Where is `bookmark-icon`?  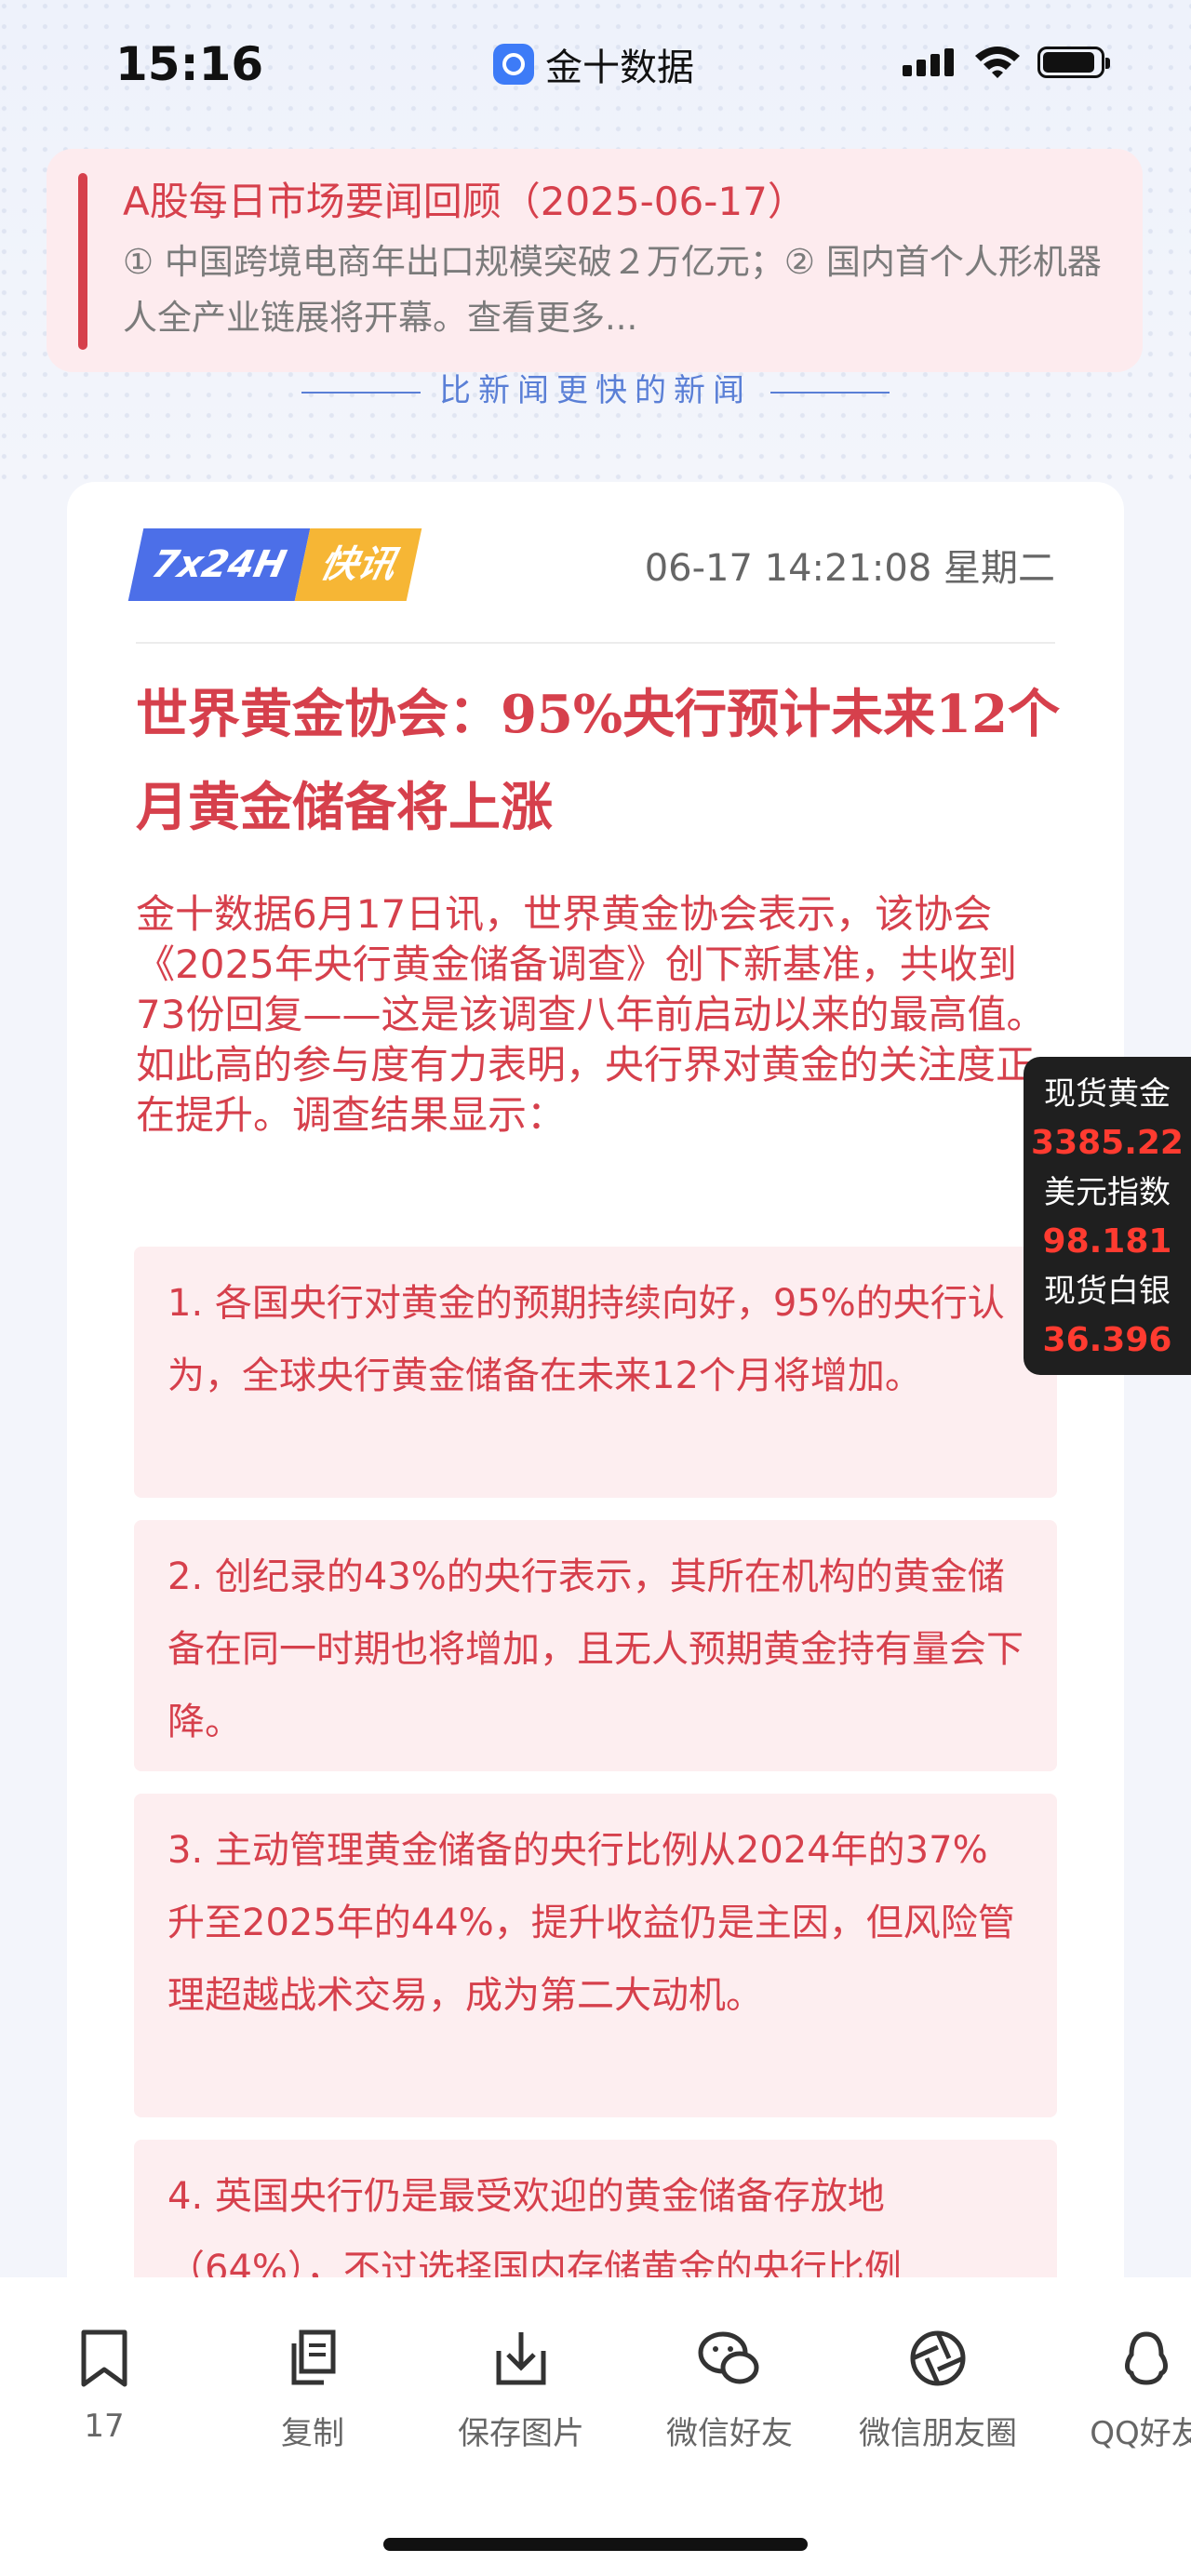
bookmark-icon is located at coordinates (104, 2358).